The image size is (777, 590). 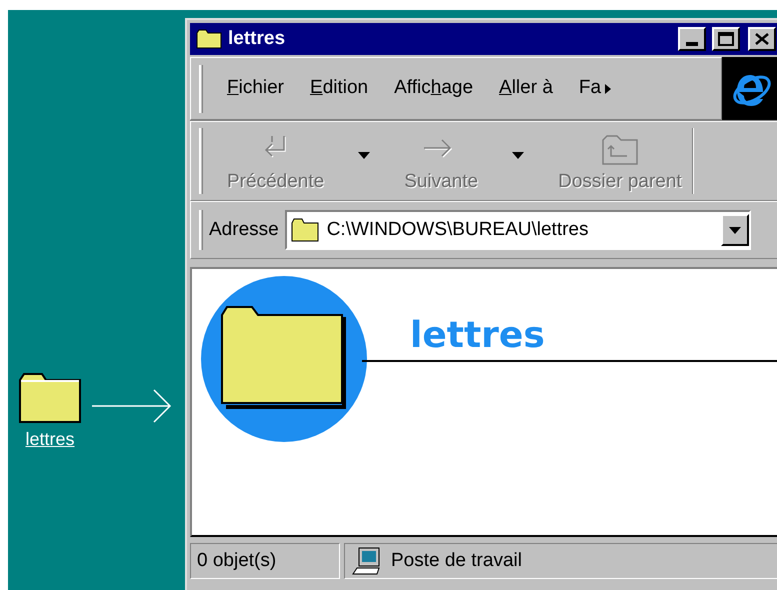 I want to click on more-icon, so click(x=608, y=89).